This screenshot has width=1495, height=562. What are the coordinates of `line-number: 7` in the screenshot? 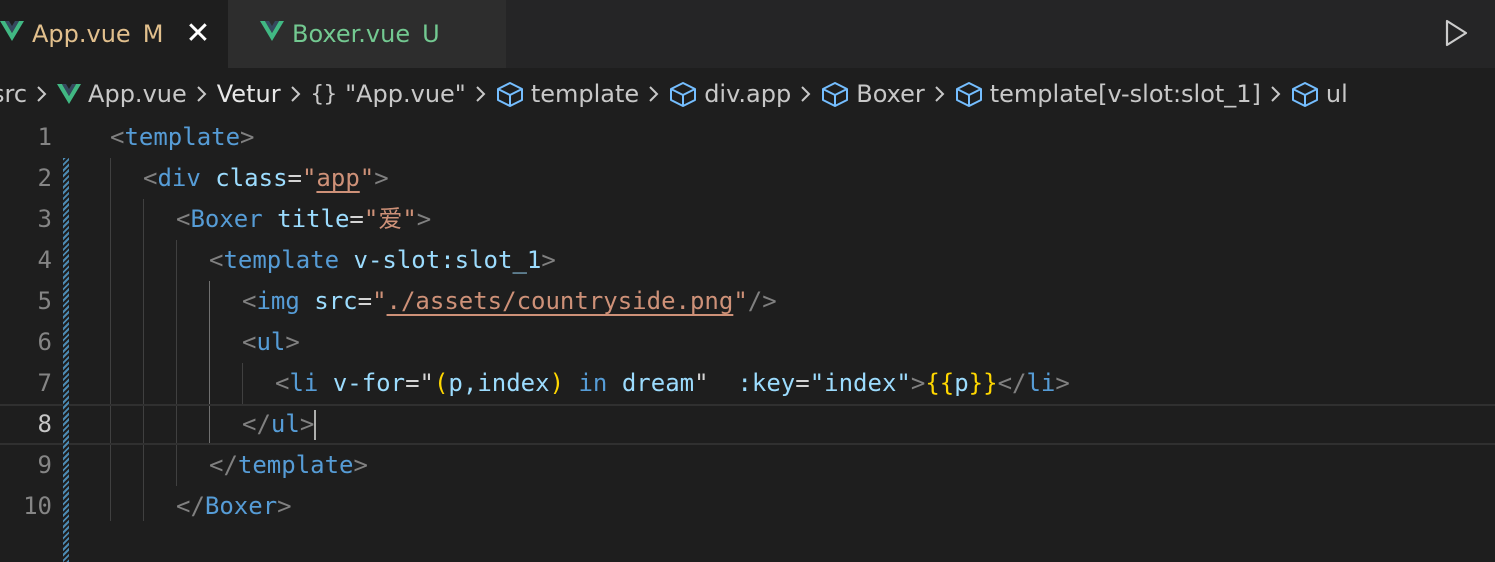 It's located at (44, 383).